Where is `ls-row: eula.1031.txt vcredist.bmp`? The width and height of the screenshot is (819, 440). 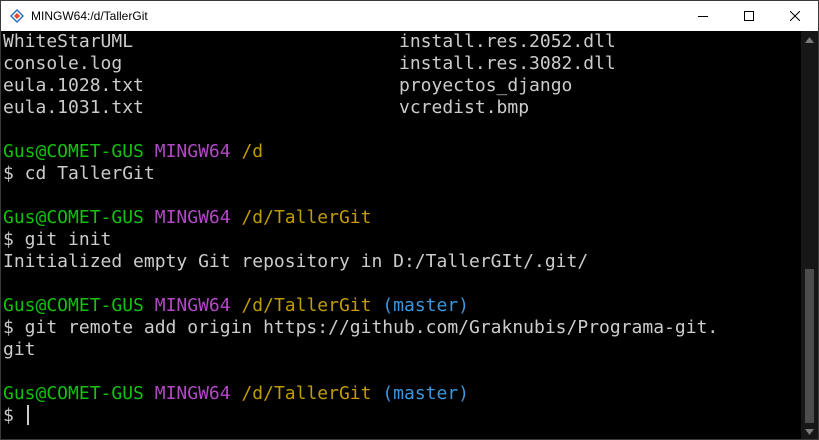
ls-row: eula.1031.txt vcredist.bmp is located at coordinates (403, 108).